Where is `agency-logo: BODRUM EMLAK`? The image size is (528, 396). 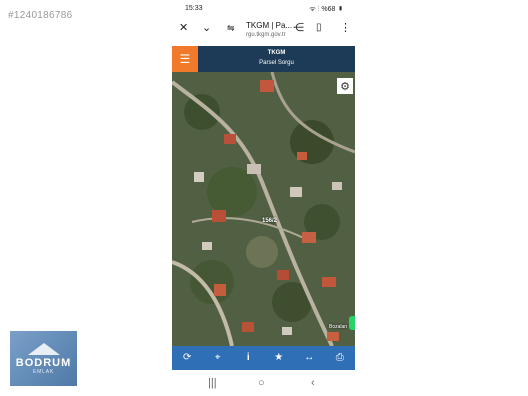
agency-logo: BODRUM EMLAK is located at coordinates (43, 358).